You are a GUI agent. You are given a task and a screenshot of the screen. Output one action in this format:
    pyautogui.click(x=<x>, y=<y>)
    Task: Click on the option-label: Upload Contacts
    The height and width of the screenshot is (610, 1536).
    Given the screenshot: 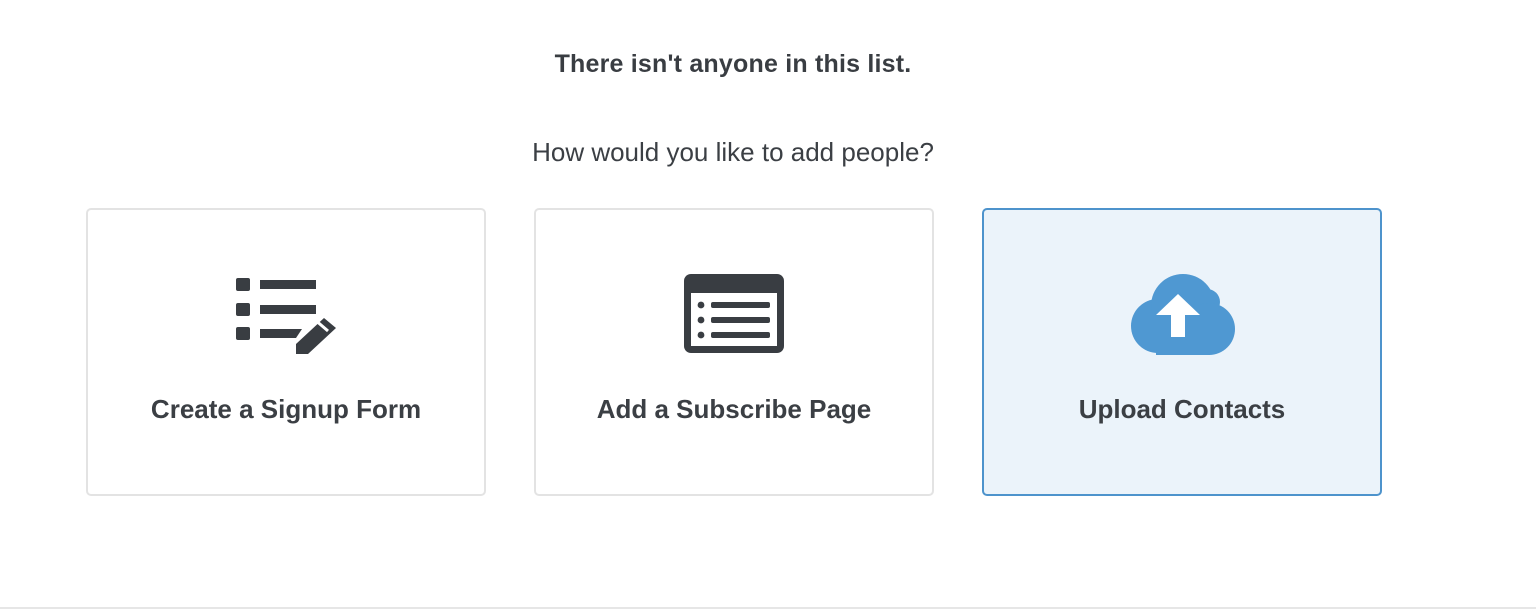 What is the action you would take?
    pyautogui.click(x=1182, y=409)
    